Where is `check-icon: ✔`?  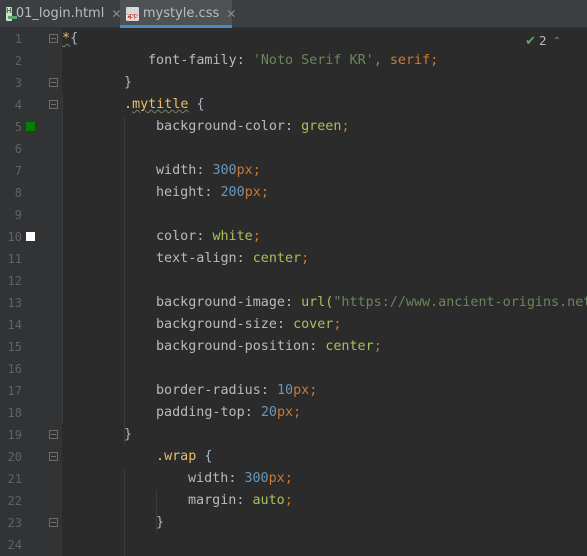 check-icon: ✔ is located at coordinates (530, 41).